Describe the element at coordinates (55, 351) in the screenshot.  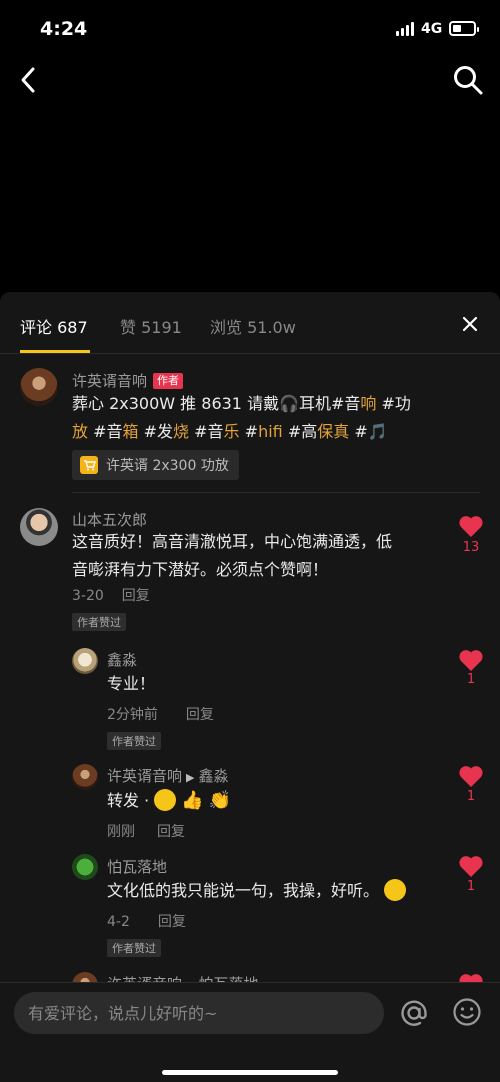
I see `active-tab-indicator` at that location.